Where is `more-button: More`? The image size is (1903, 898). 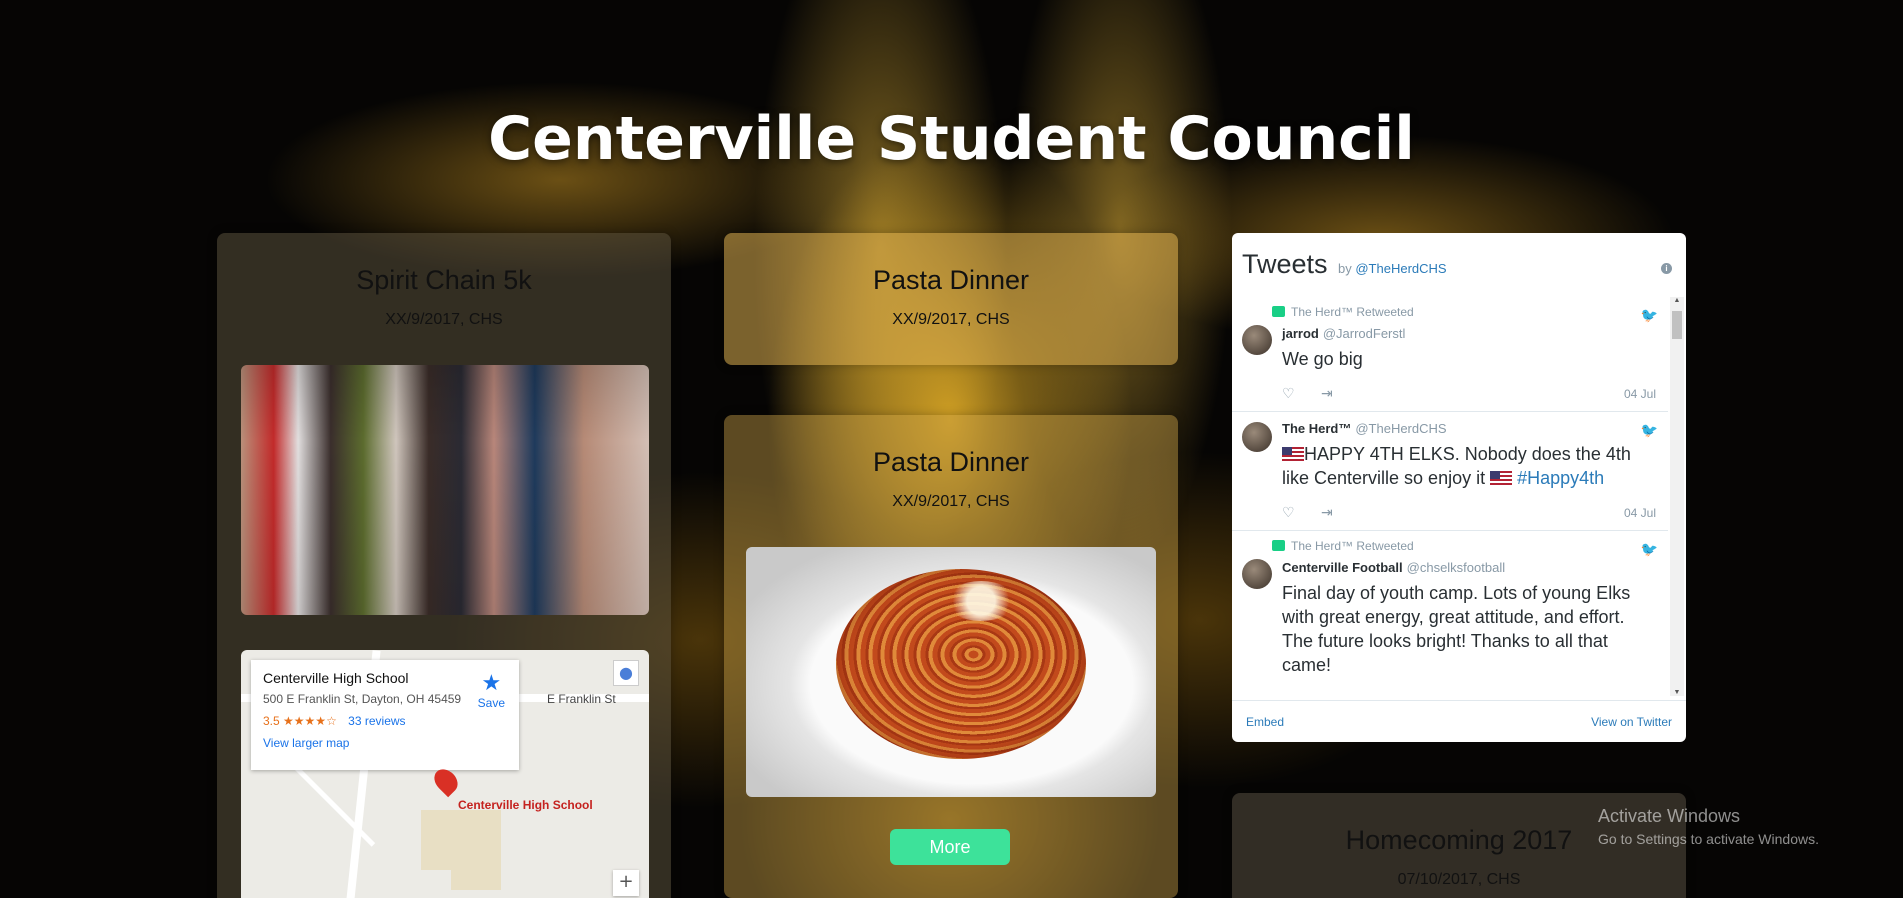
more-button: More is located at coordinates (950, 847).